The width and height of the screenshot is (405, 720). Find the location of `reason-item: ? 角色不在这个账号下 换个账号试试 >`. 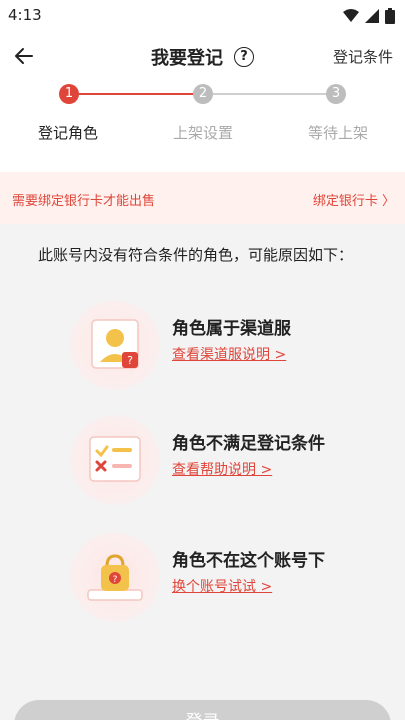

reason-item: ? 角色不在这个账号下 换个账号试试 > is located at coordinates (220, 577).